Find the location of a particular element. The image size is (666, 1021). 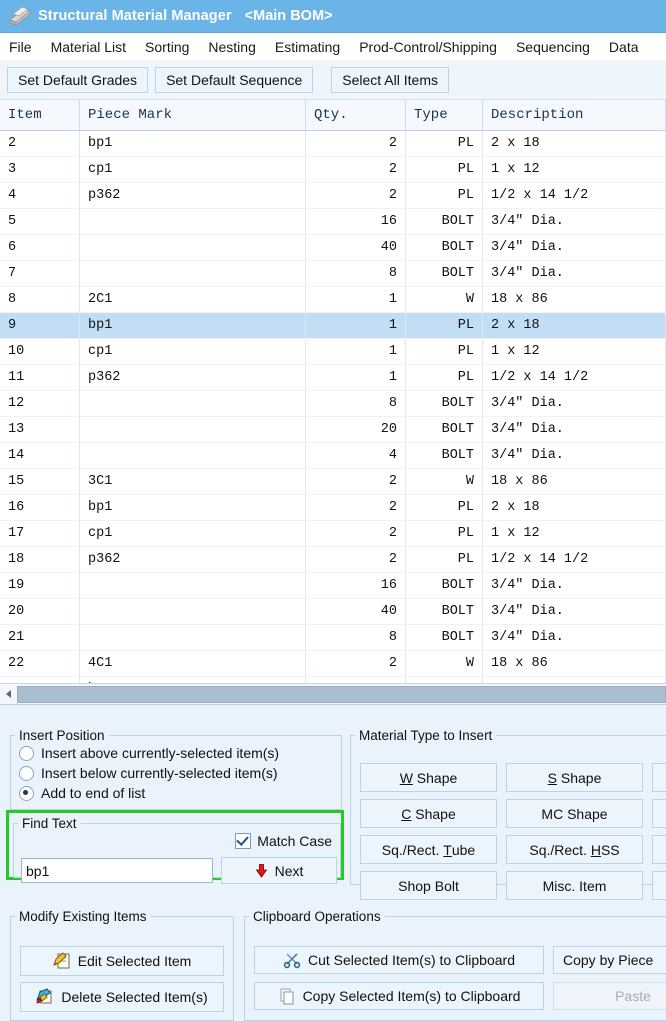

material-button-r4c3: M is located at coordinates (659, 885).